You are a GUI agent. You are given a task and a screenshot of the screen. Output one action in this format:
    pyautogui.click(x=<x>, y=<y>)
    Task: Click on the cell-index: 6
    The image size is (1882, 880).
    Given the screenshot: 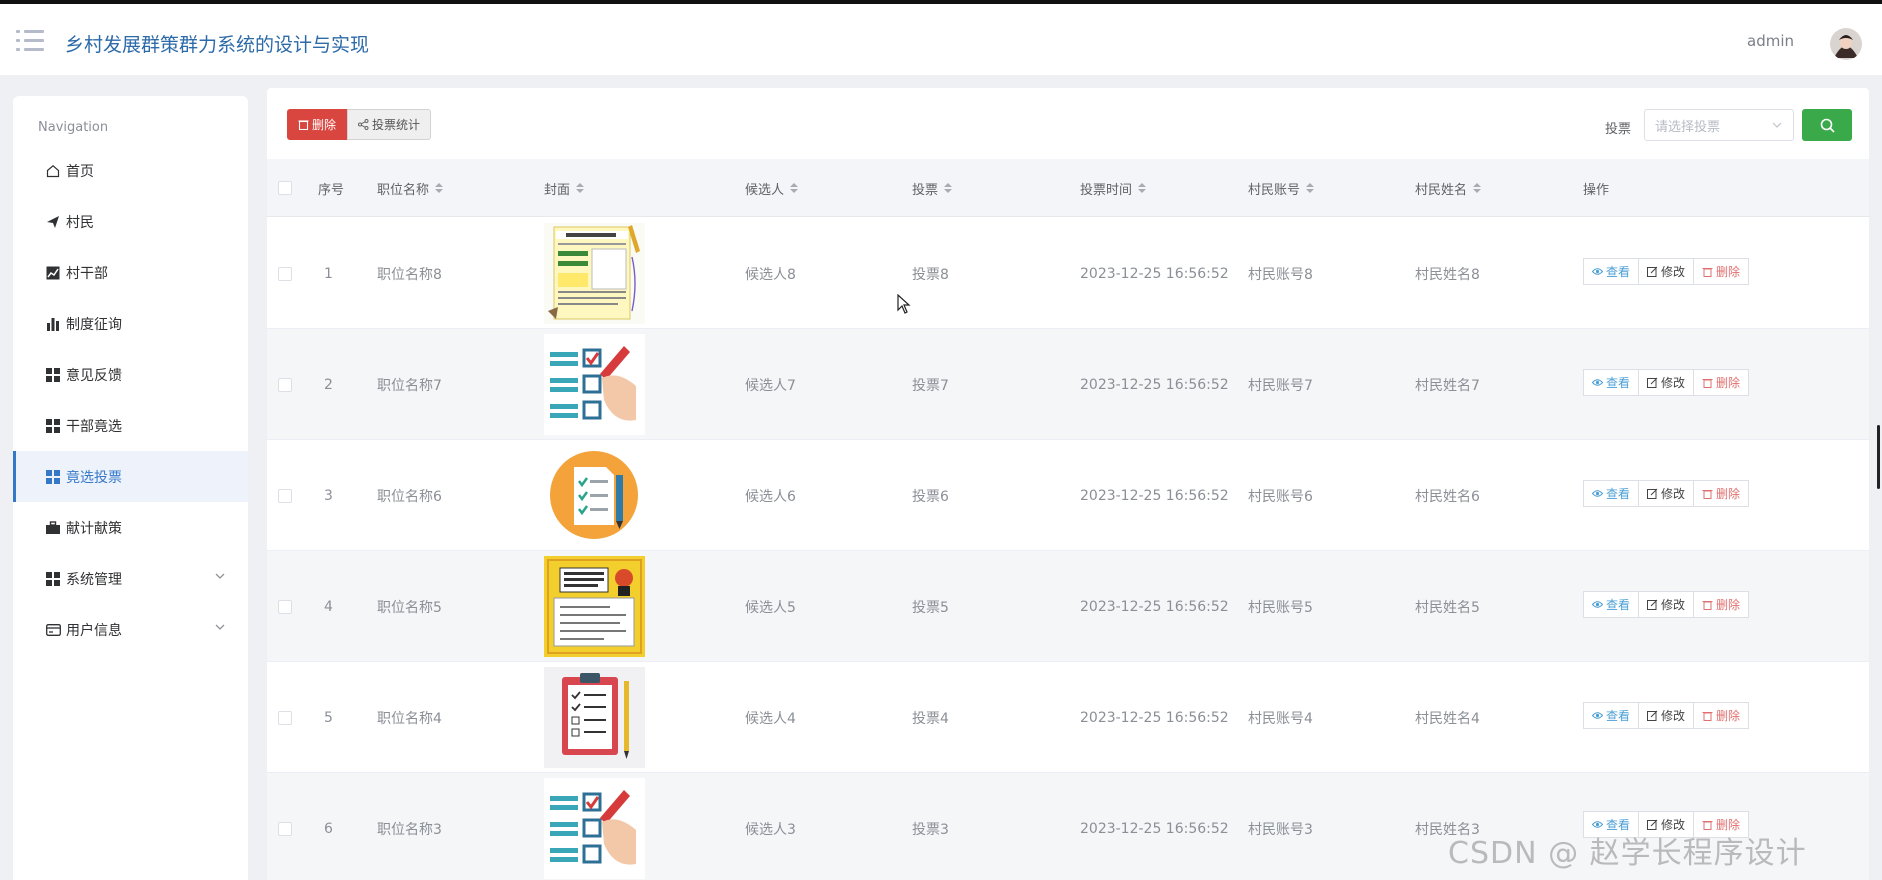 What is the action you would take?
    pyautogui.click(x=328, y=828)
    